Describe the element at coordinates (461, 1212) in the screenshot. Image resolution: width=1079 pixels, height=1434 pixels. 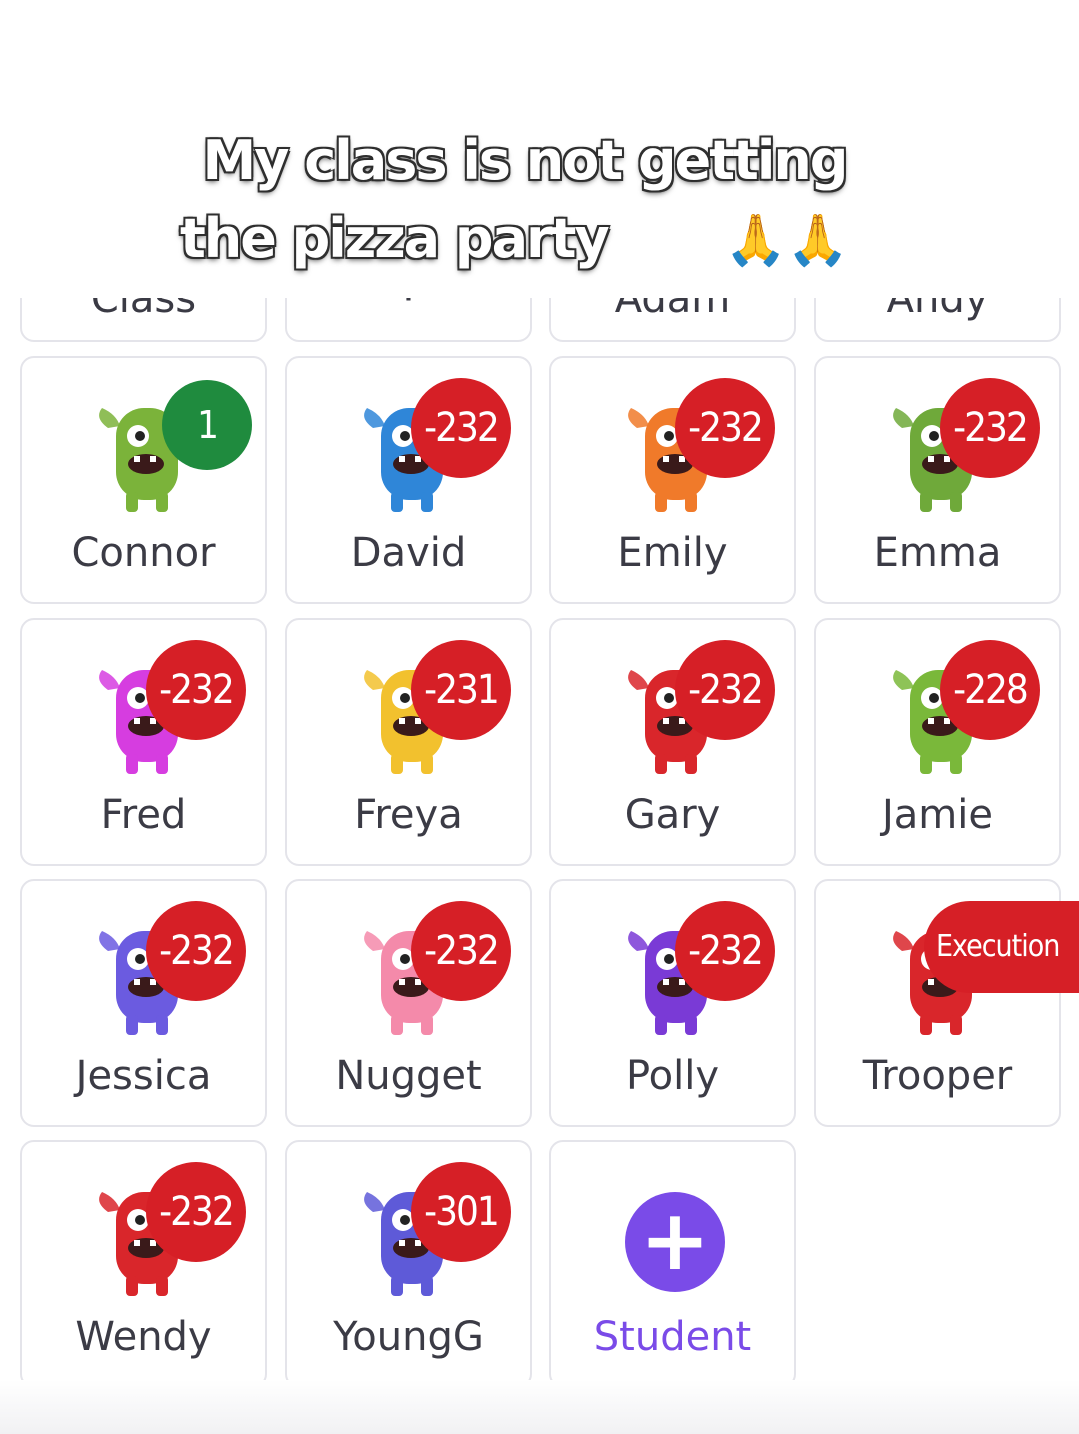
I see `points-badge: -301` at that location.